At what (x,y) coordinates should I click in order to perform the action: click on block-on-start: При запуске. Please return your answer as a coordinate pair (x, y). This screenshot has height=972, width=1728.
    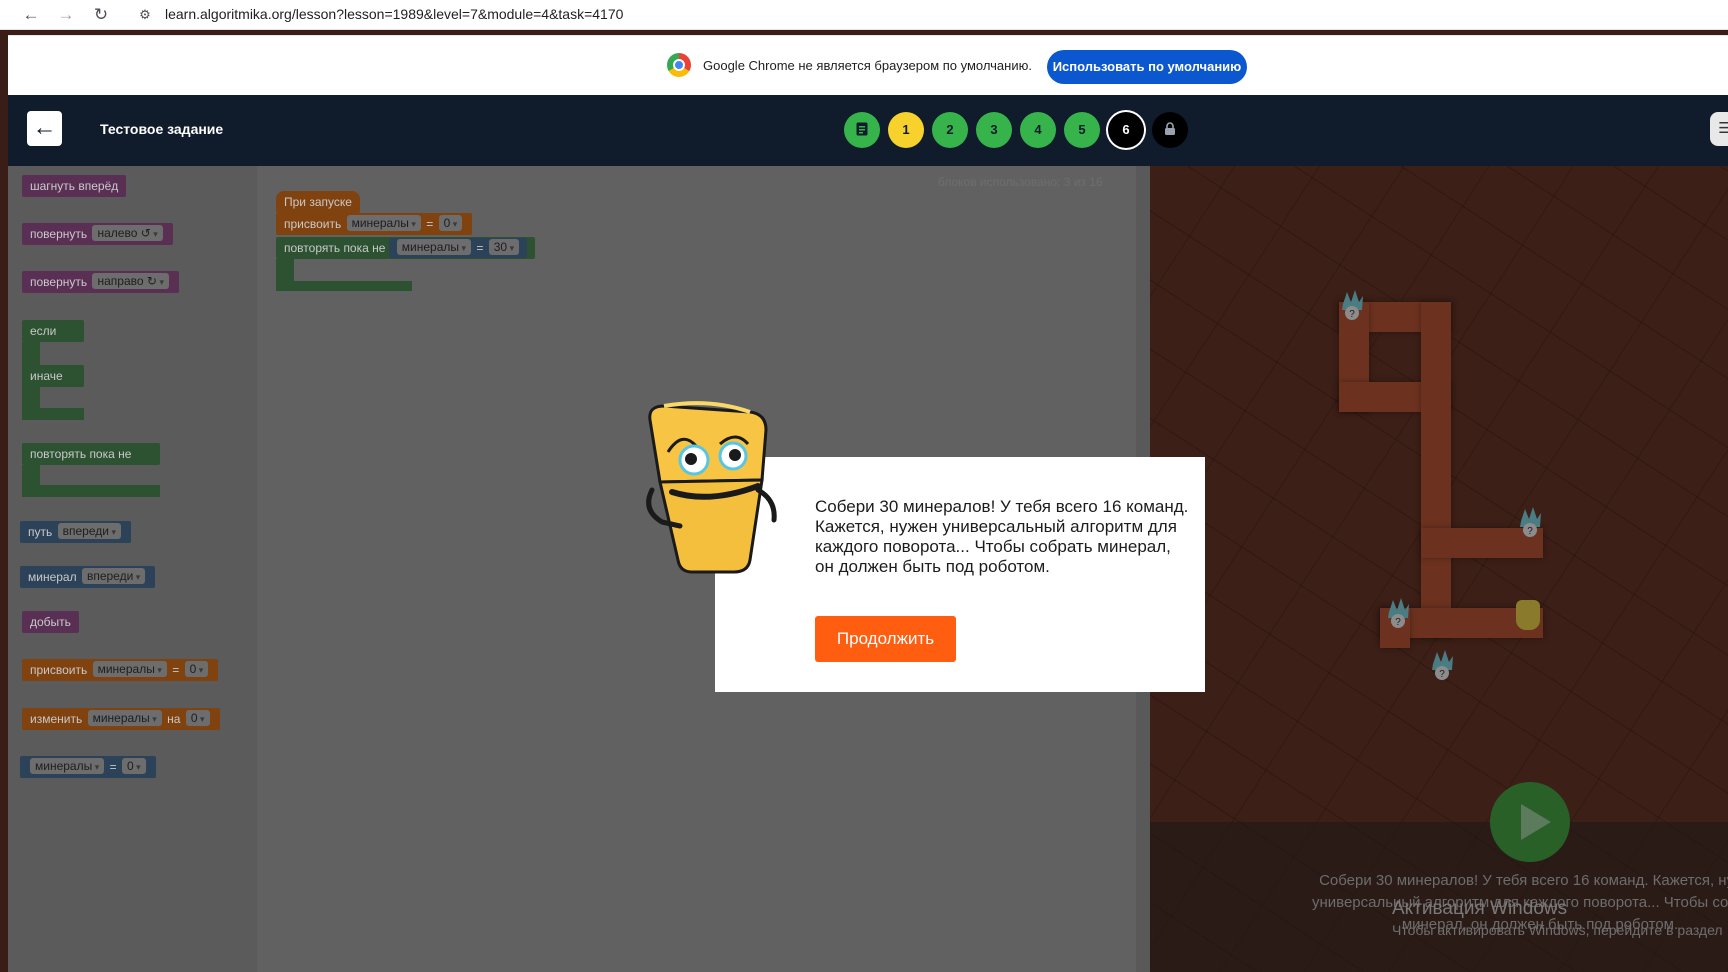
    Looking at the image, I should click on (318, 202).